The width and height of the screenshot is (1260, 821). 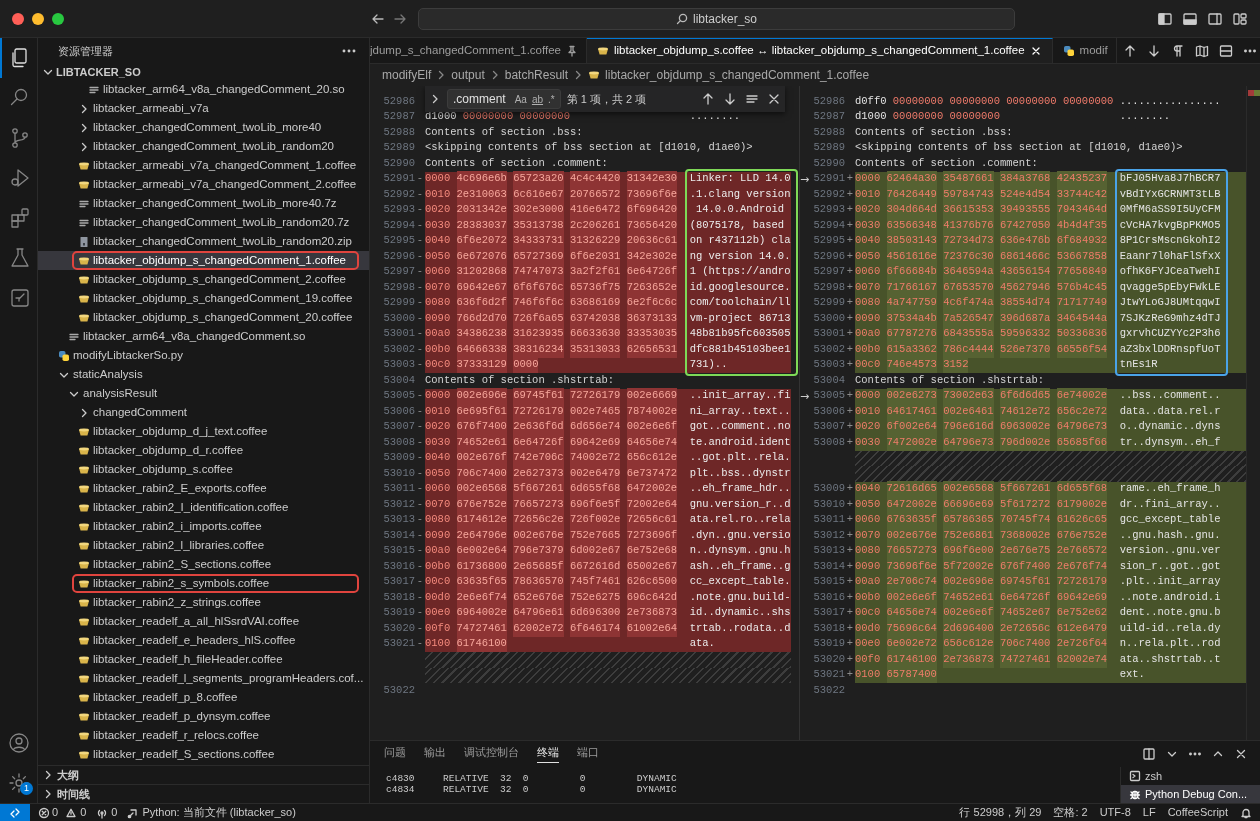 What do you see at coordinates (203, 583) in the screenshot?
I see `tree-item: libtacker_rabin2_s_symbols.coffee` at bounding box center [203, 583].